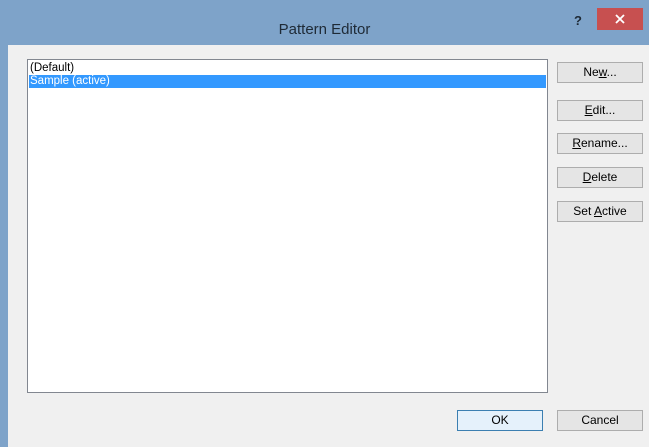 This screenshot has height=447, width=651. What do you see at coordinates (600, 211) in the screenshot?
I see `set-active-button: Set Active` at bounding box center [600, 211].